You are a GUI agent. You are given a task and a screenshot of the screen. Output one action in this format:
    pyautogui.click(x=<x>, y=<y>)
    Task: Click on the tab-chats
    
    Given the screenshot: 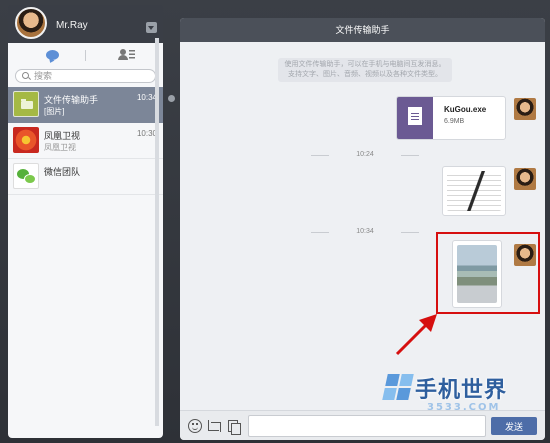 What is the action you would take?
    pyautogui.click(x=53, y=55)
    